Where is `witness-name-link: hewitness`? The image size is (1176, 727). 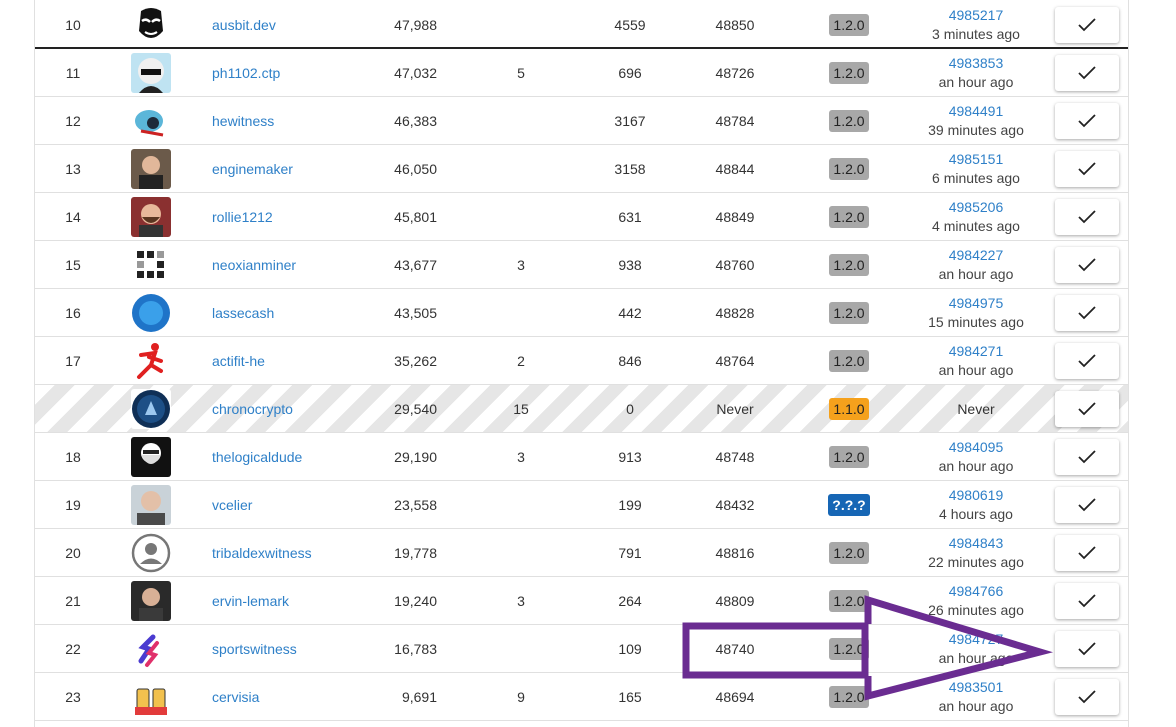
witness-name-link: hewitness is located at coordinates (243, 121).